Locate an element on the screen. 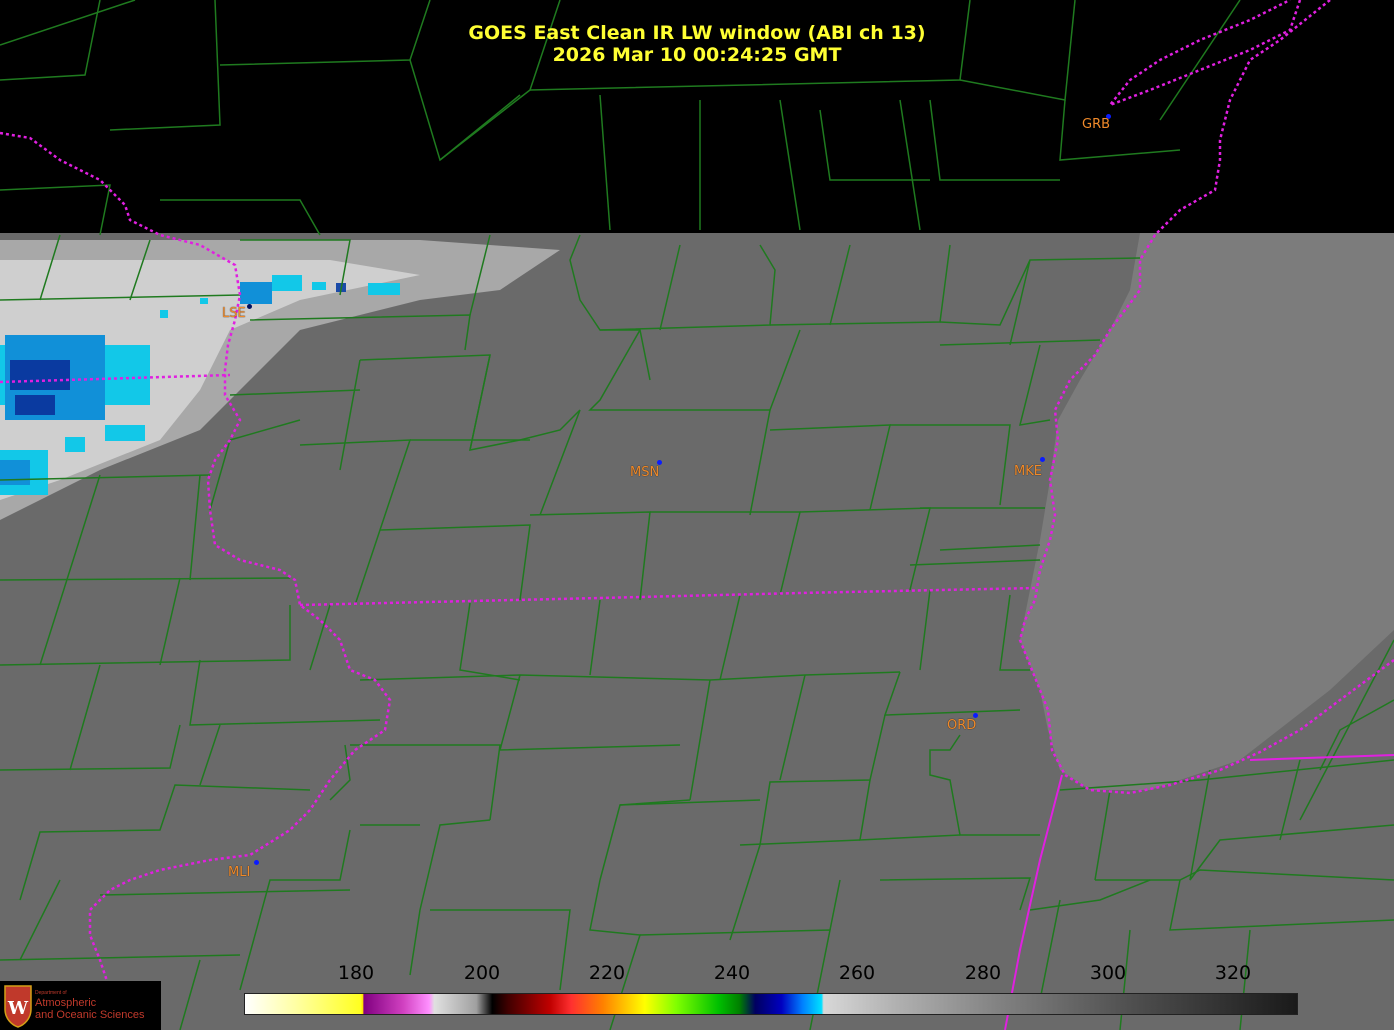 The width and height of the screenshot is (1394, 1030). uw-crest-icon: W is located at coordinates (18, 1006).